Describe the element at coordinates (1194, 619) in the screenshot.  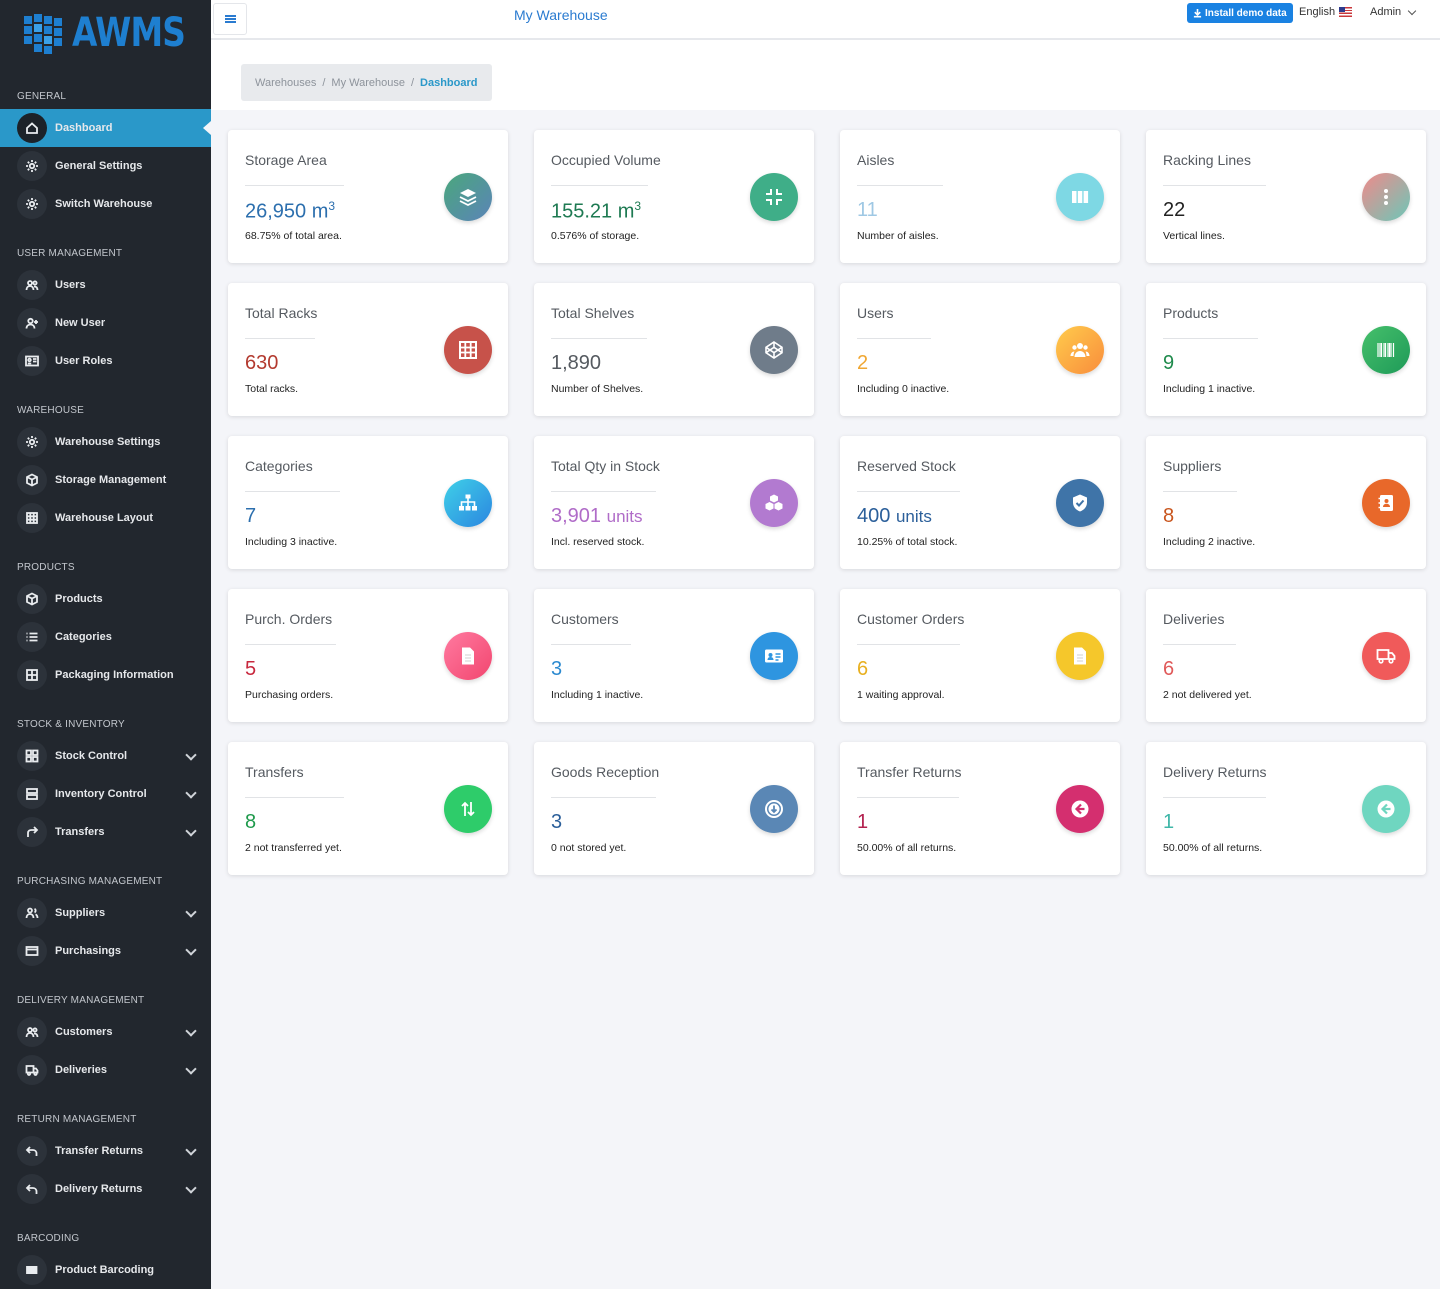
I see `stat-title: Deliveries` at that location.